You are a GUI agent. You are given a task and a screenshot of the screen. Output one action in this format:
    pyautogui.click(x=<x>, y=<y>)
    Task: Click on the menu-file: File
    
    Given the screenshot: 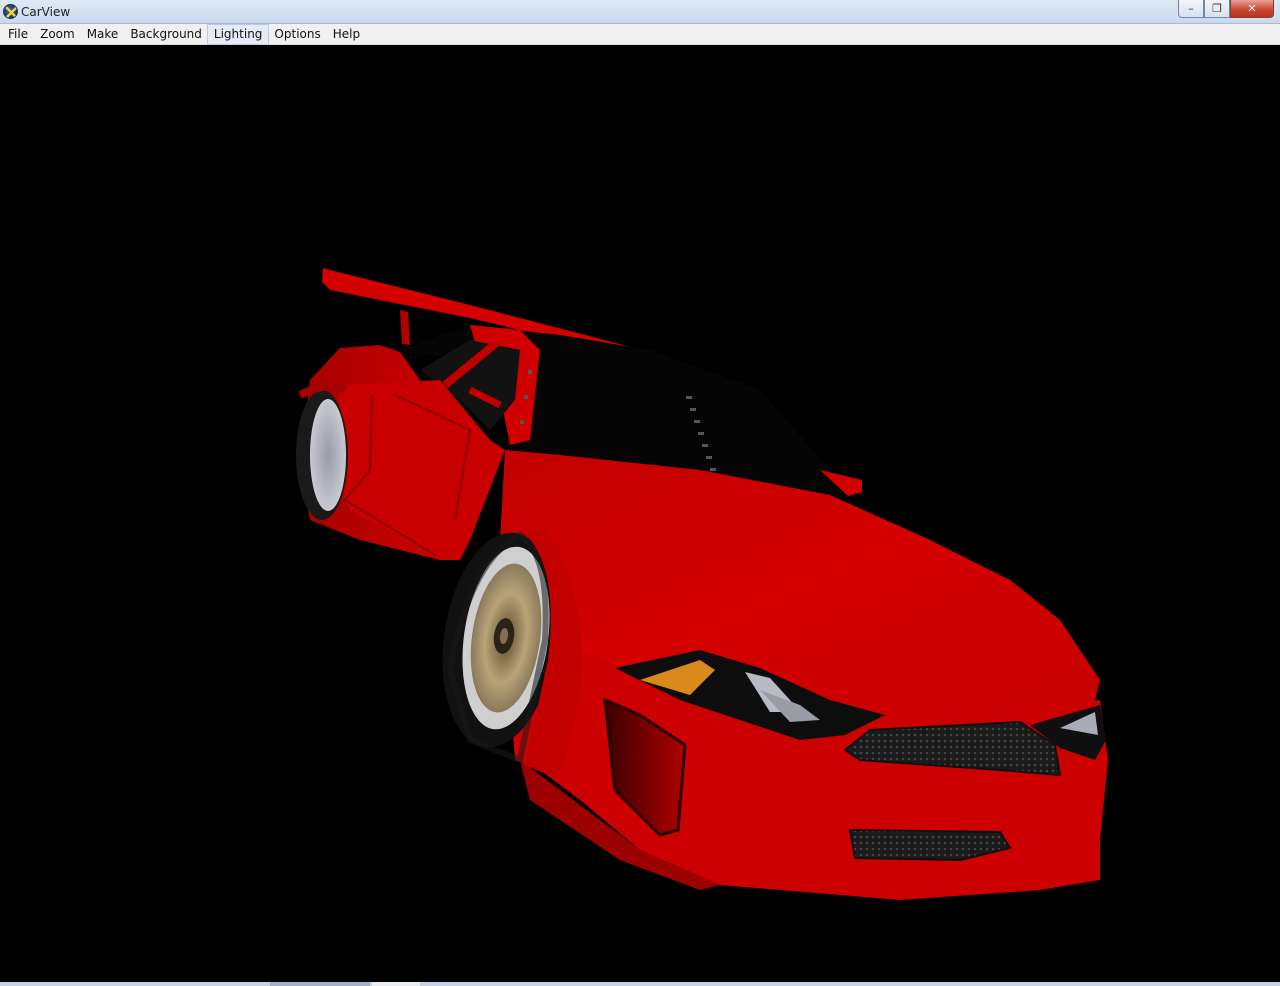 What is the action you would take?
    pyautogui.click(x=18, y=34)
    